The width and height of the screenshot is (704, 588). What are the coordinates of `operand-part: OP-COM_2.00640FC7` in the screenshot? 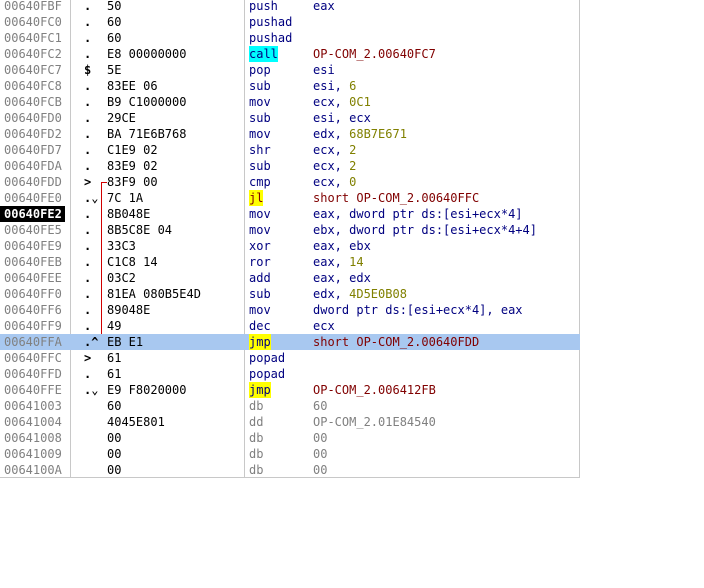 It's located at (374, 54).